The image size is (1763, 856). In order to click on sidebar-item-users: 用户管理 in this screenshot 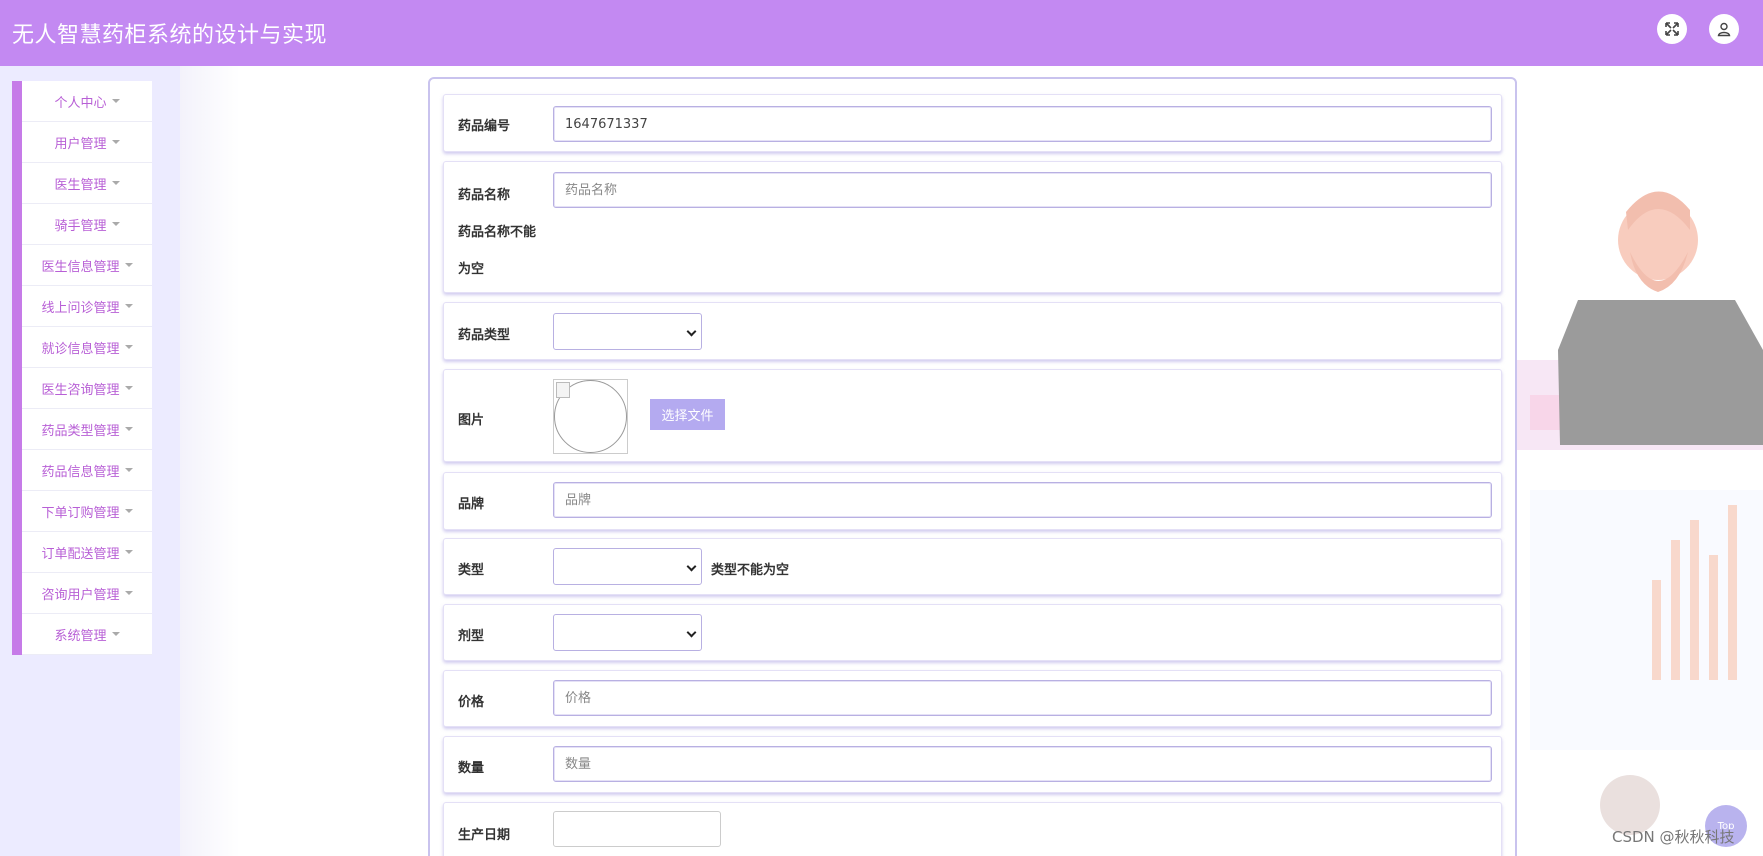, I will do `click(87, 142)`.